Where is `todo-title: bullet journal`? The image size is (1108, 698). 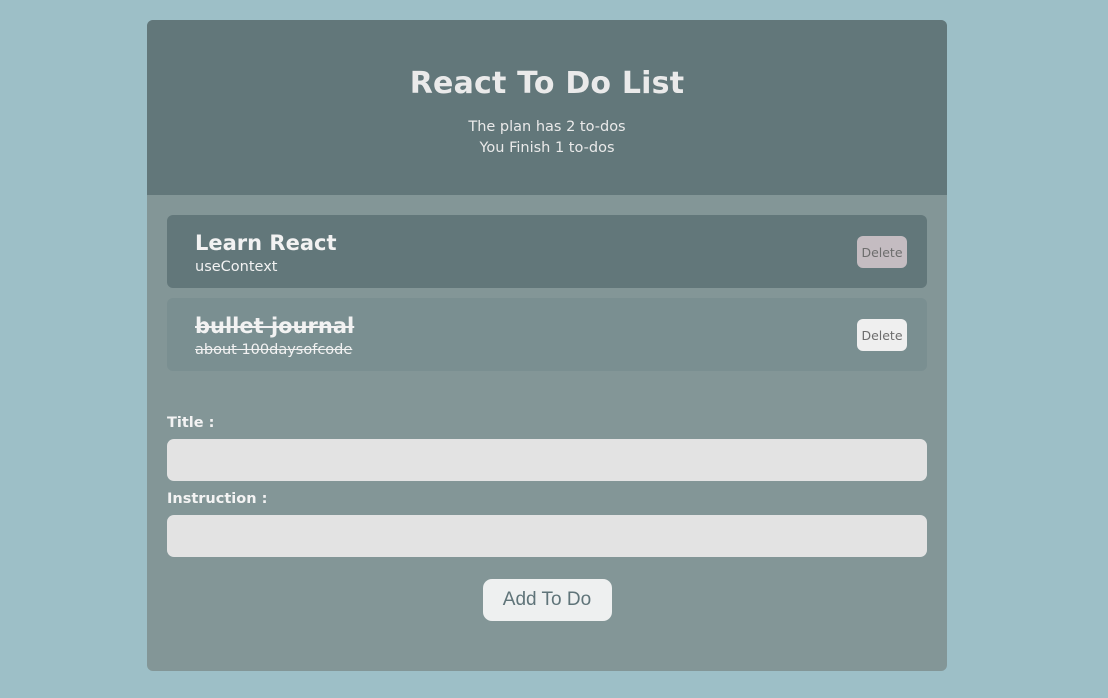
todo-title: bullet journal is located at coordinates (275, 326).